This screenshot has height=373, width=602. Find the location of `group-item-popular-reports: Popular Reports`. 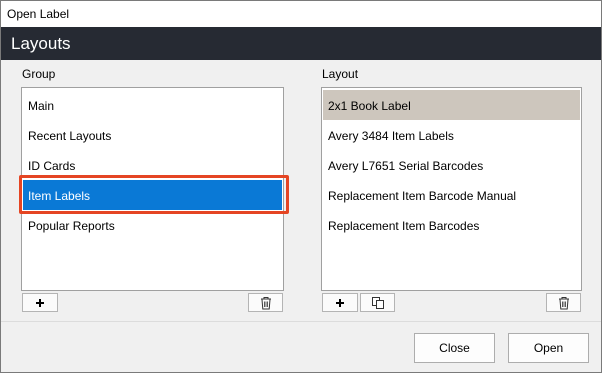

group-item-popular-reports: Popular Reports is located at coordinates (152, 225).